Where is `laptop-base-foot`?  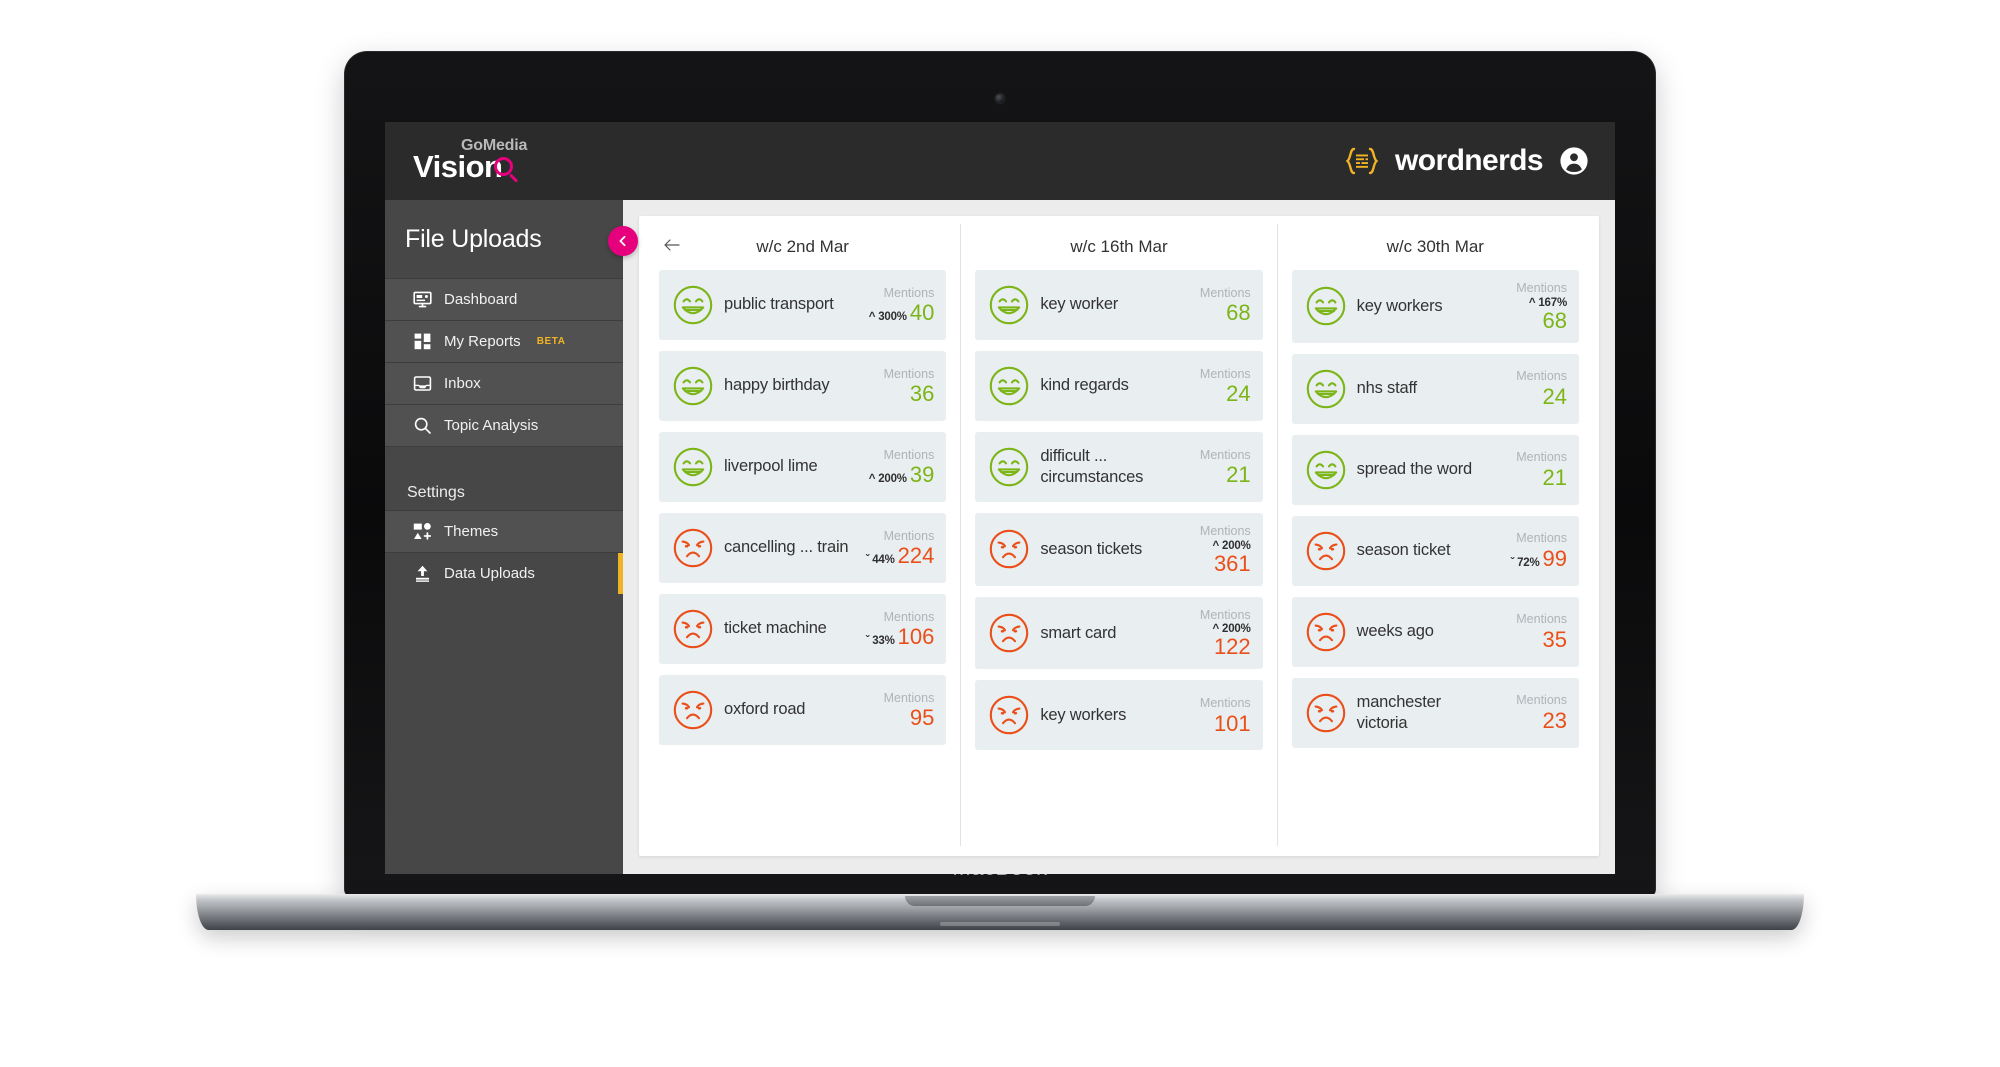 laptop-base-foot is located at coordinates (1000, 924).